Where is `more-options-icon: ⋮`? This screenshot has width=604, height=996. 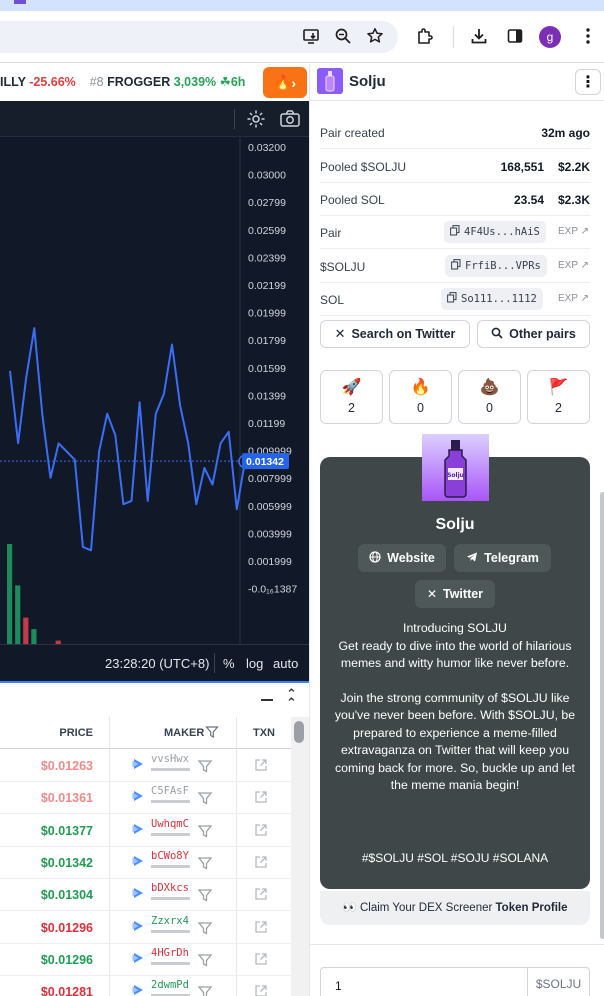 more-options-icon: ⋮ is located at coordinates (588, 82).